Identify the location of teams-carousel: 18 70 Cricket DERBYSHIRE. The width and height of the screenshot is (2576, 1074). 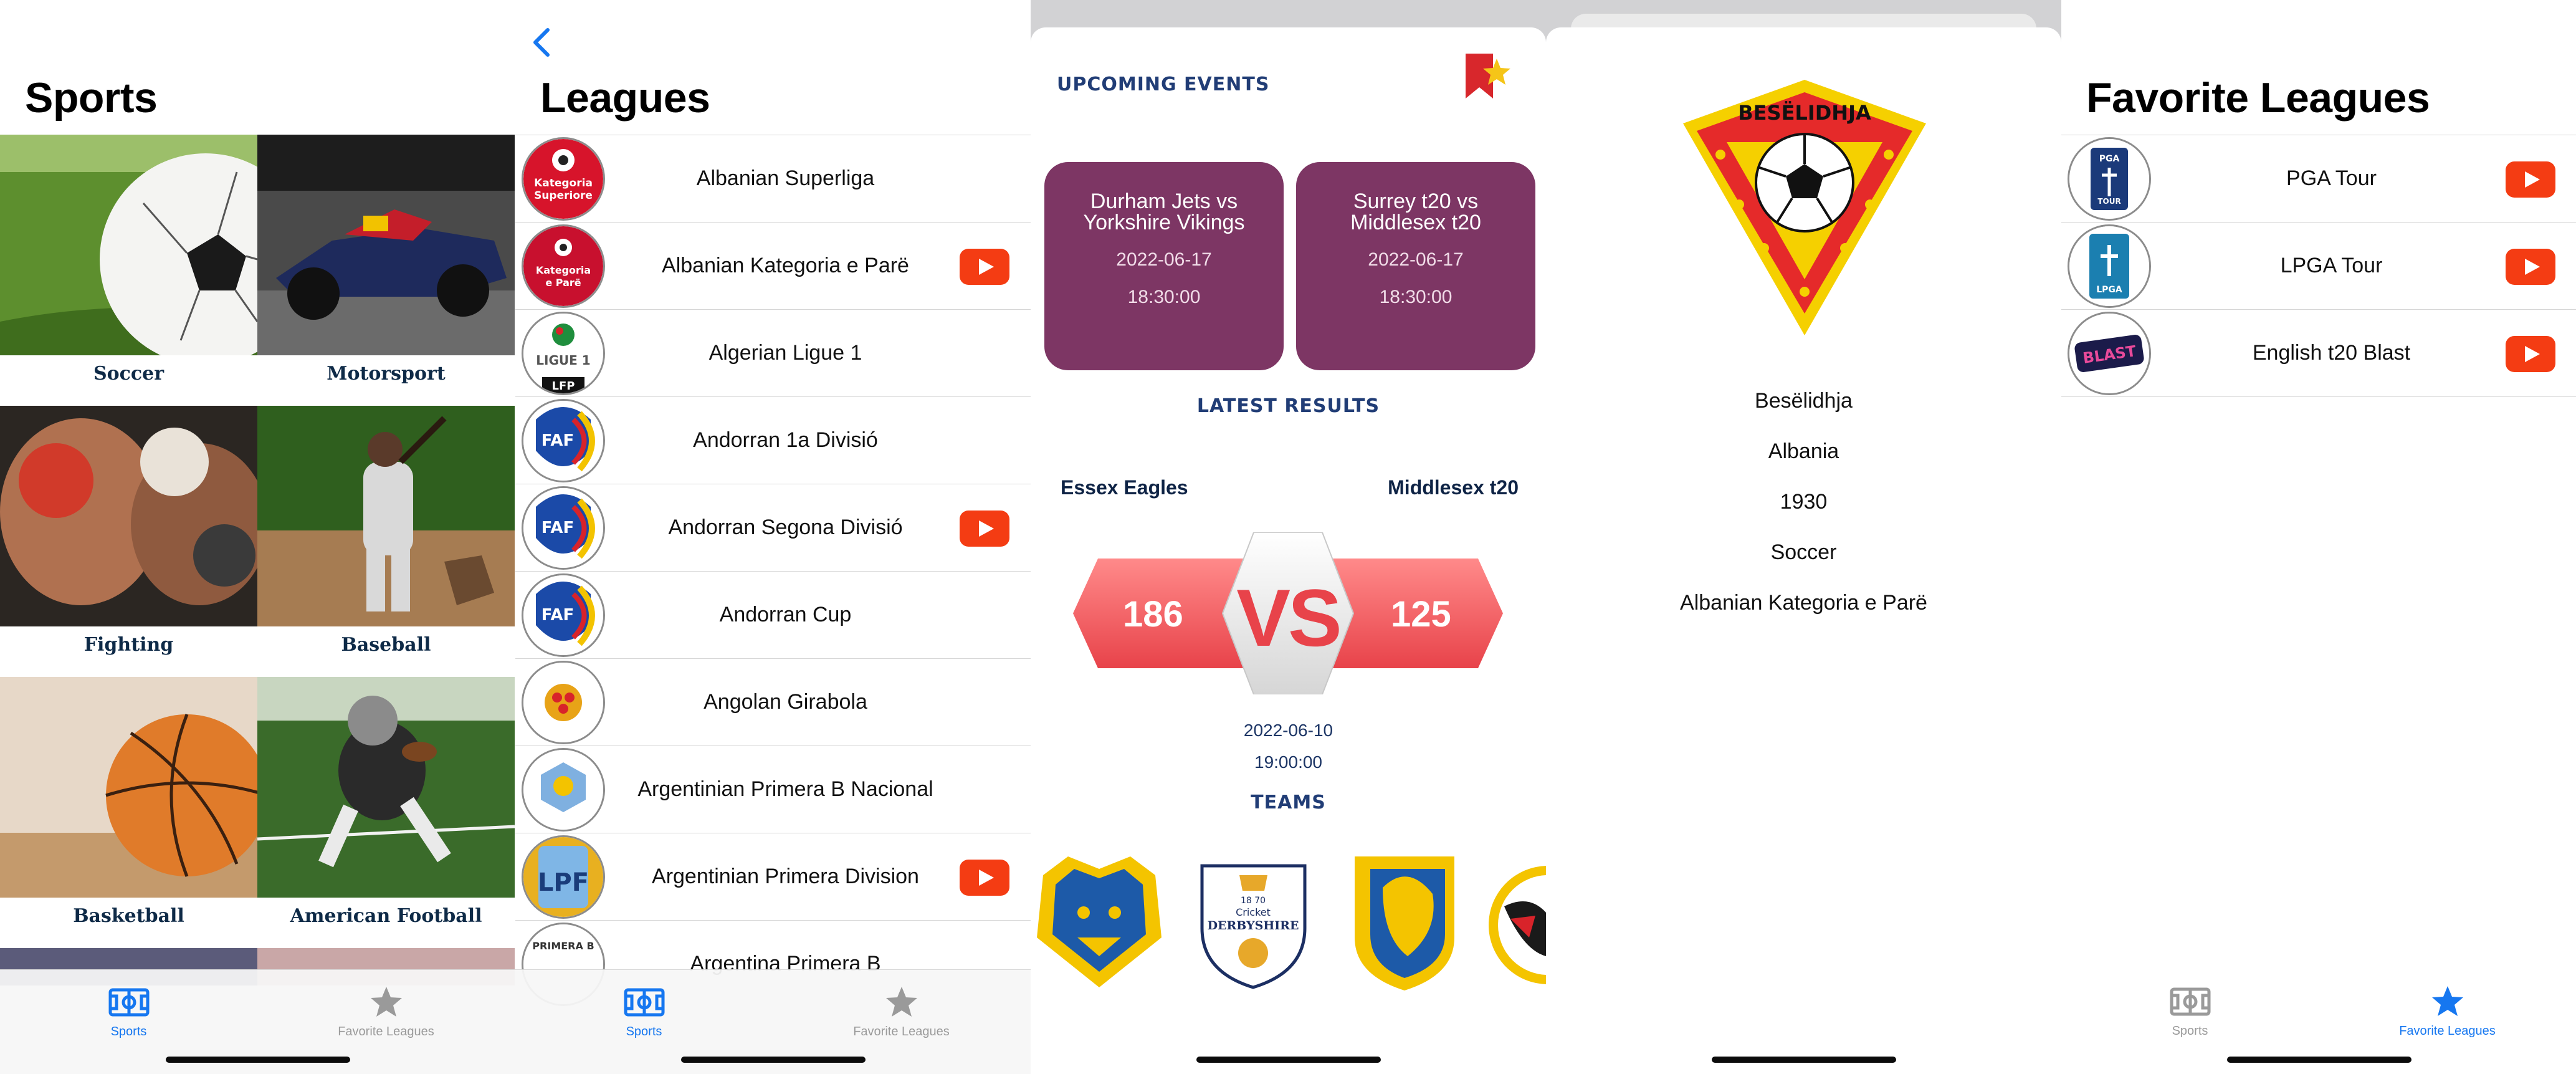
(1289, 925).